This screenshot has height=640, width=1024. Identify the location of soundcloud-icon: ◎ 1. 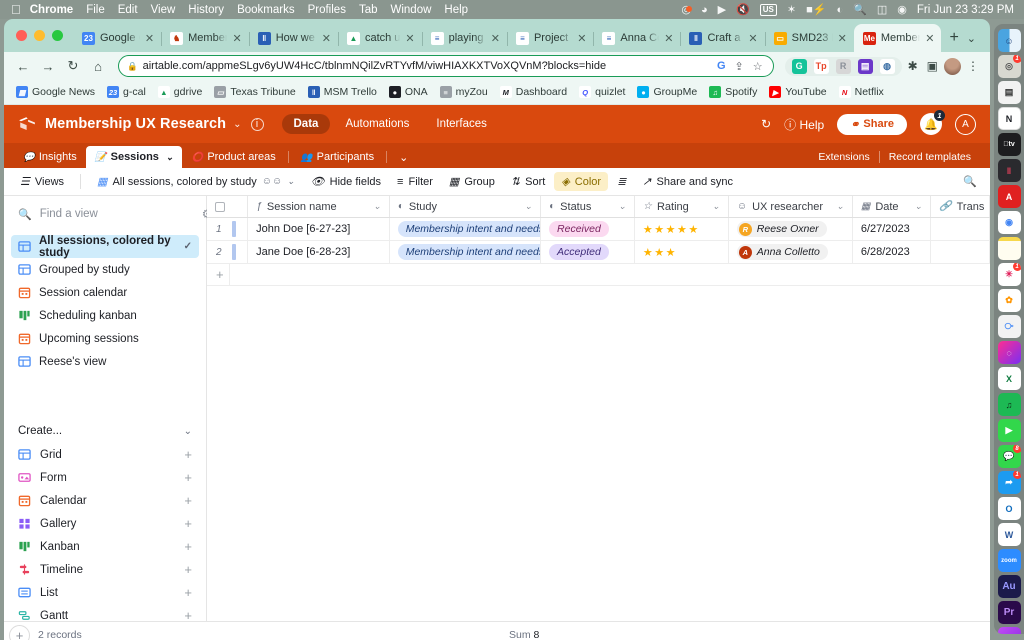
(1009, 66).